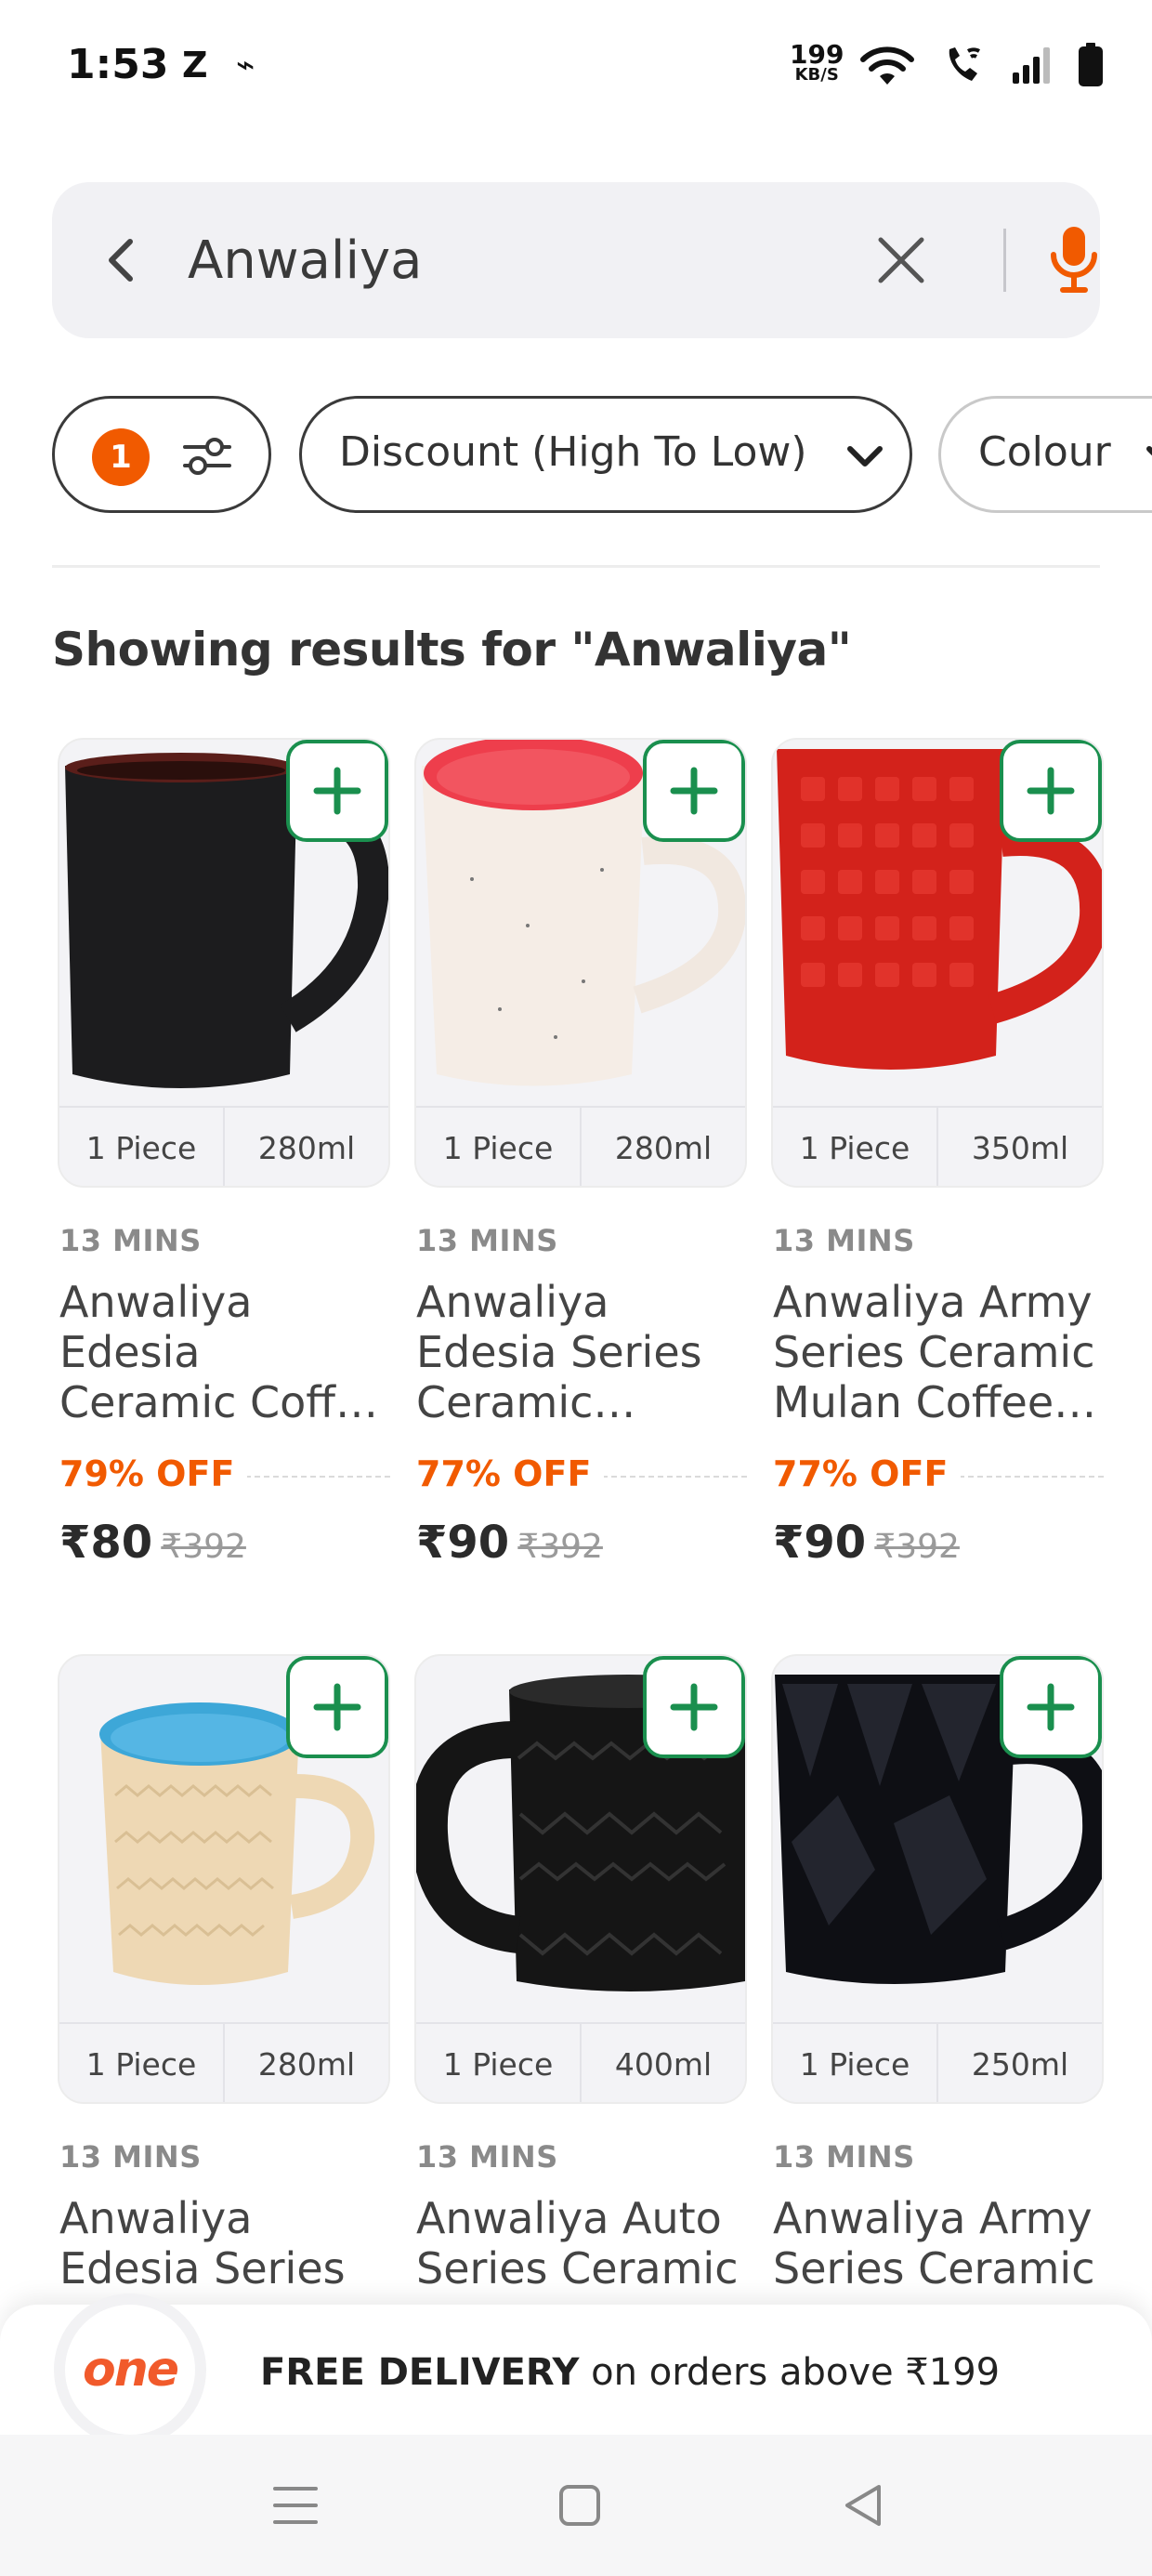 The image size is (1152, 2576). I want to click on signal-icon, so click(1031, 65).